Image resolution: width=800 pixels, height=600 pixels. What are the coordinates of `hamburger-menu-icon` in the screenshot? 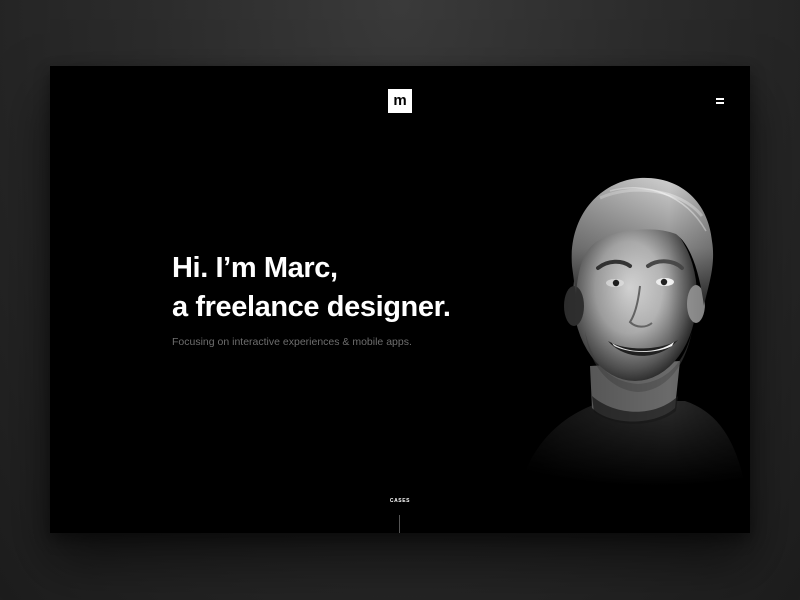 It's located at (720, 101).